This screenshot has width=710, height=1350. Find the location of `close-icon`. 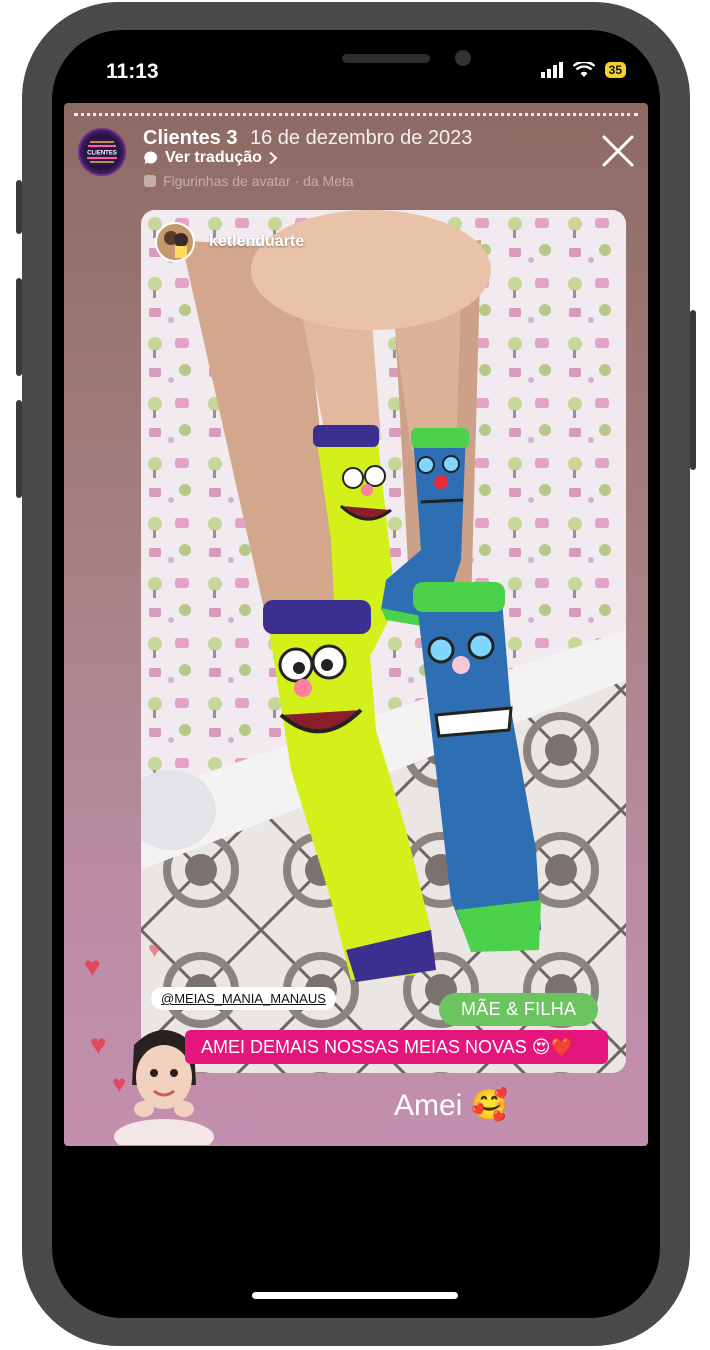

close-icon is located at coordinates (618, 151).